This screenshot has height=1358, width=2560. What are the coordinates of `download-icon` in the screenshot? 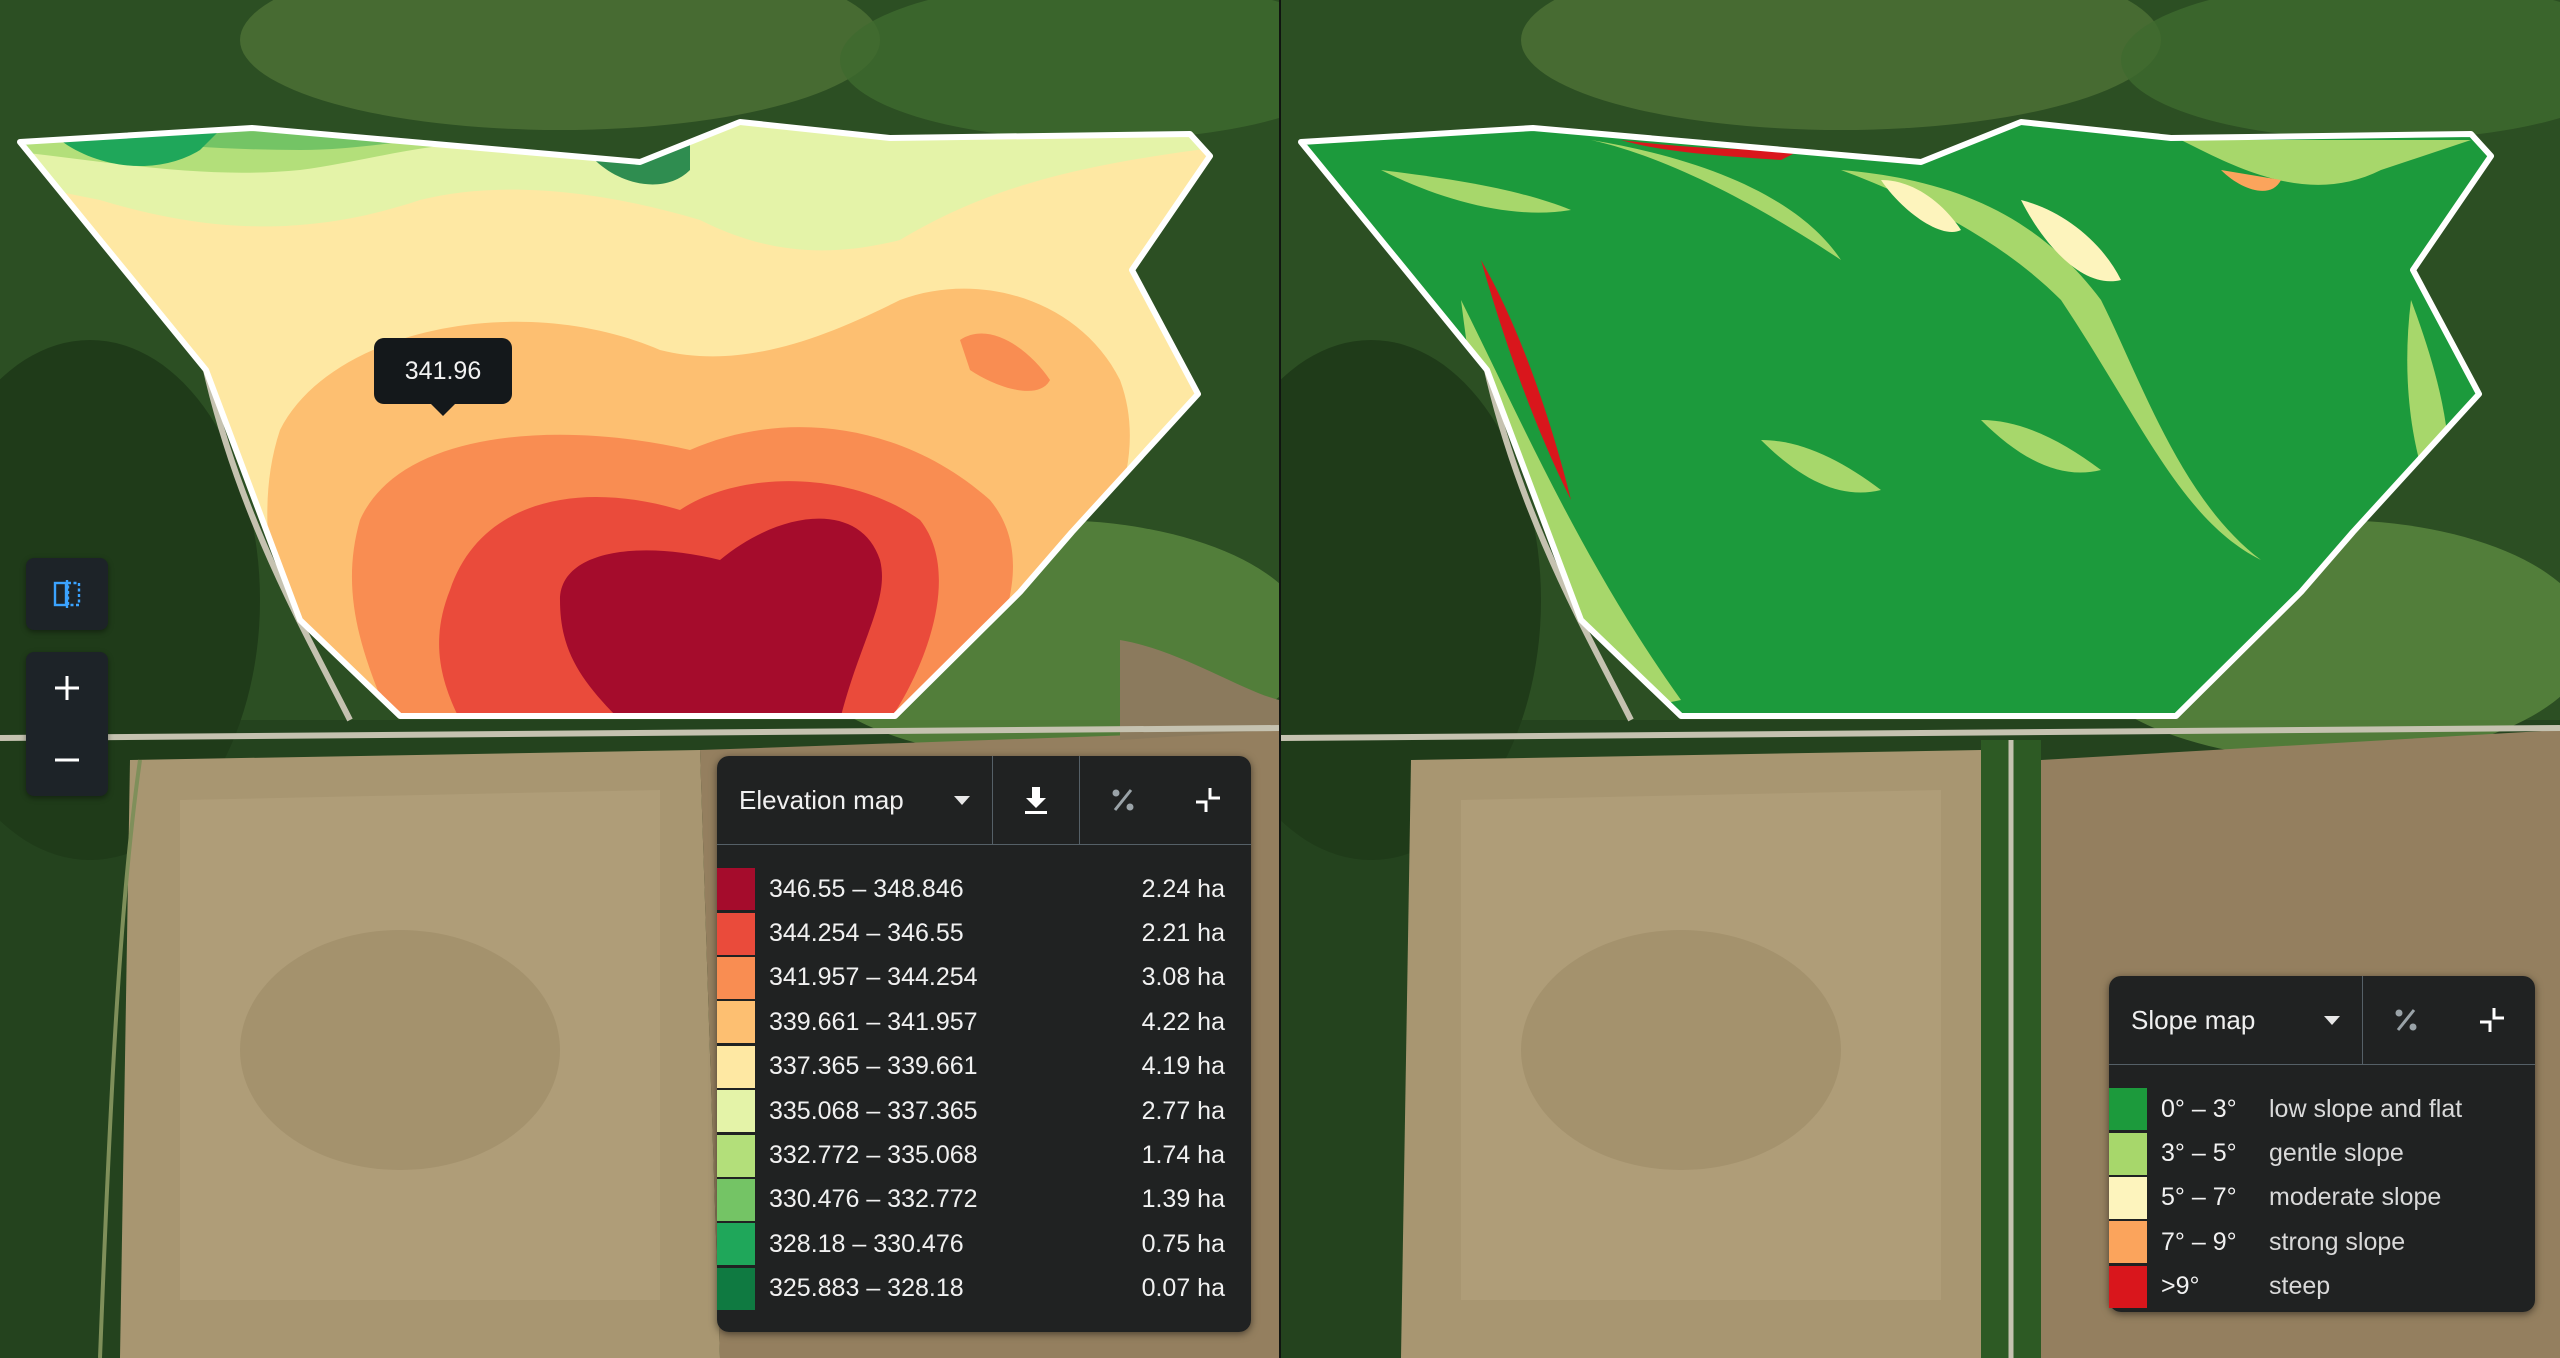 It's located at (1035, 800).